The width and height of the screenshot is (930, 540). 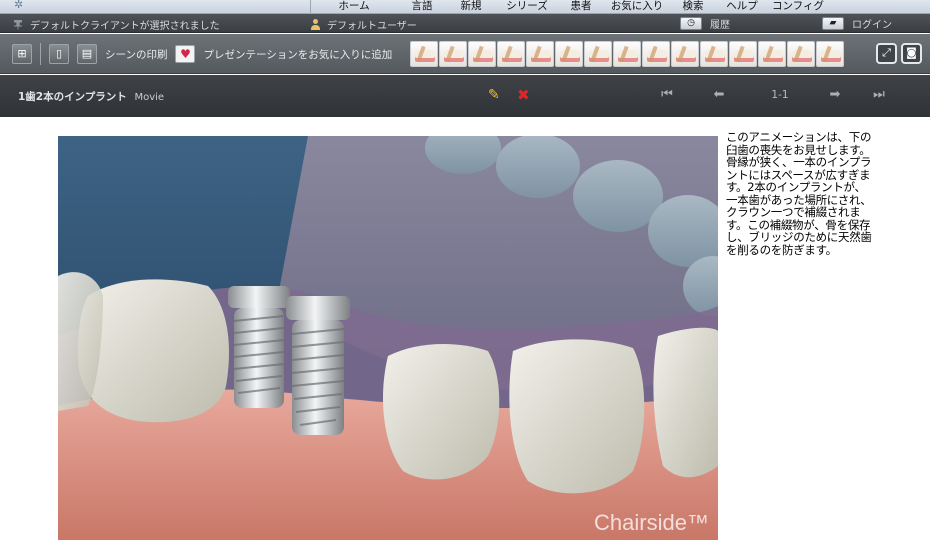 What do you see at coordinates (149, 97) in the screenshot?
I see `presentation-type: Movie` at bounding box center [149, 97].